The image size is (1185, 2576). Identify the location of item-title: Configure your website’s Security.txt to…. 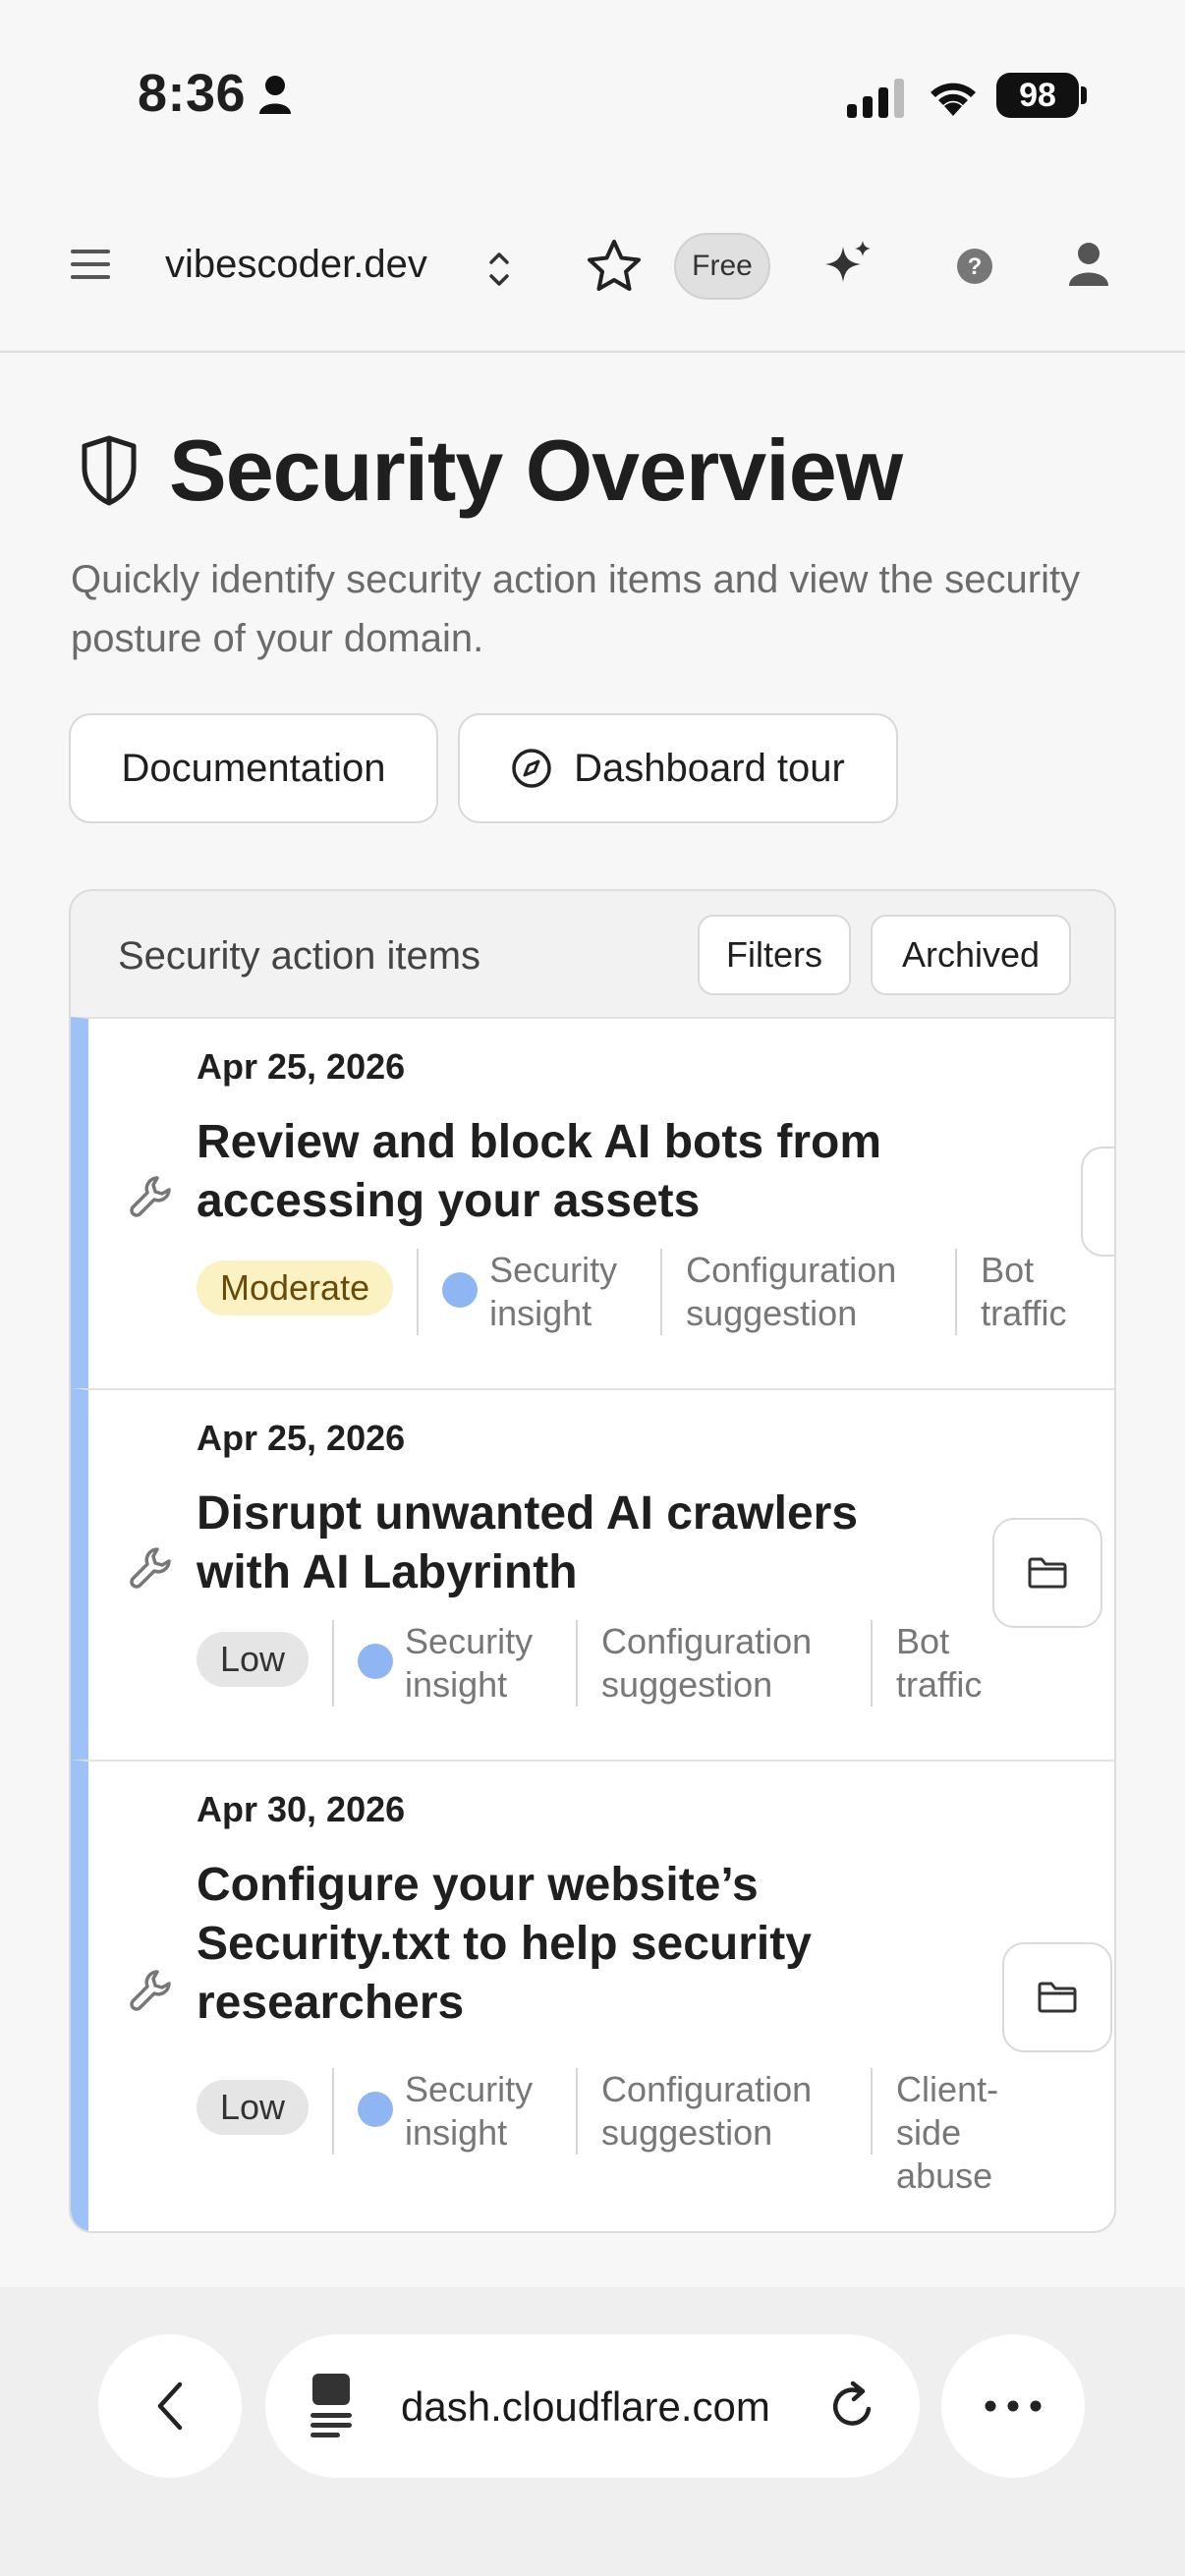
(550, 1944).